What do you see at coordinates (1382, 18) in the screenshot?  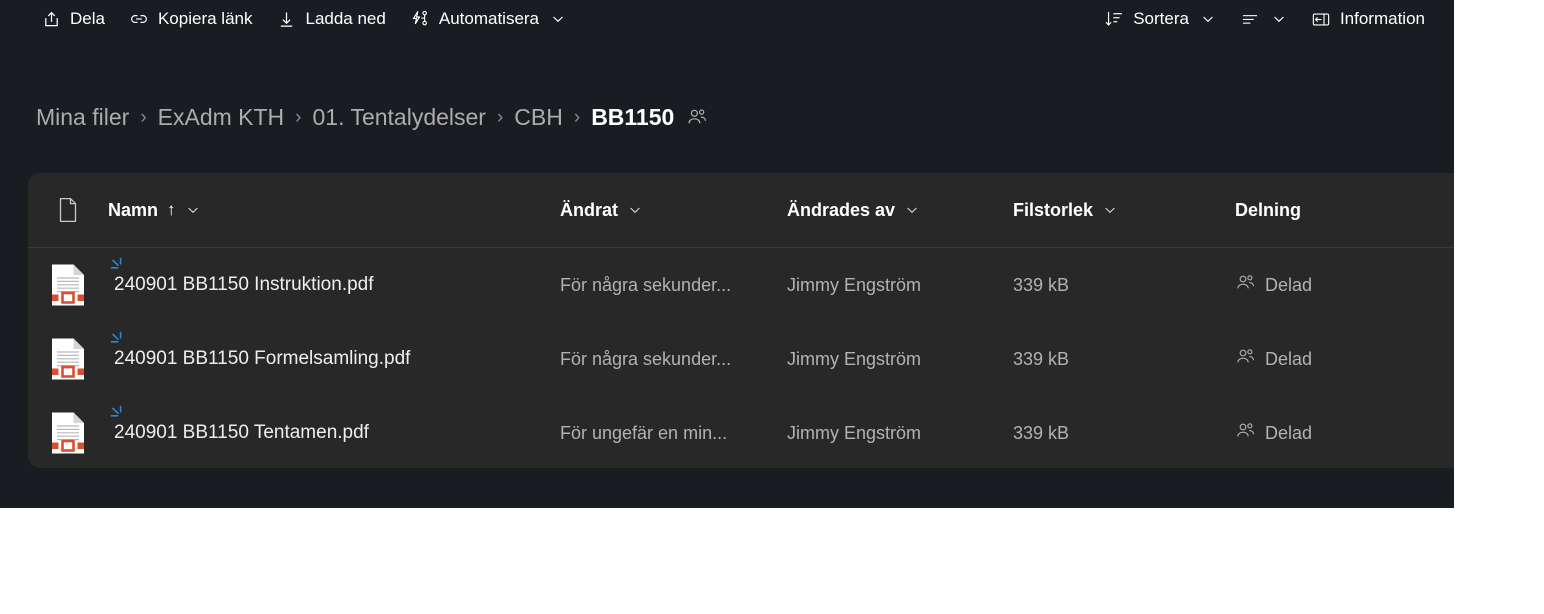 I see `information-button-label: Information` at bounding box center [1382, 18].